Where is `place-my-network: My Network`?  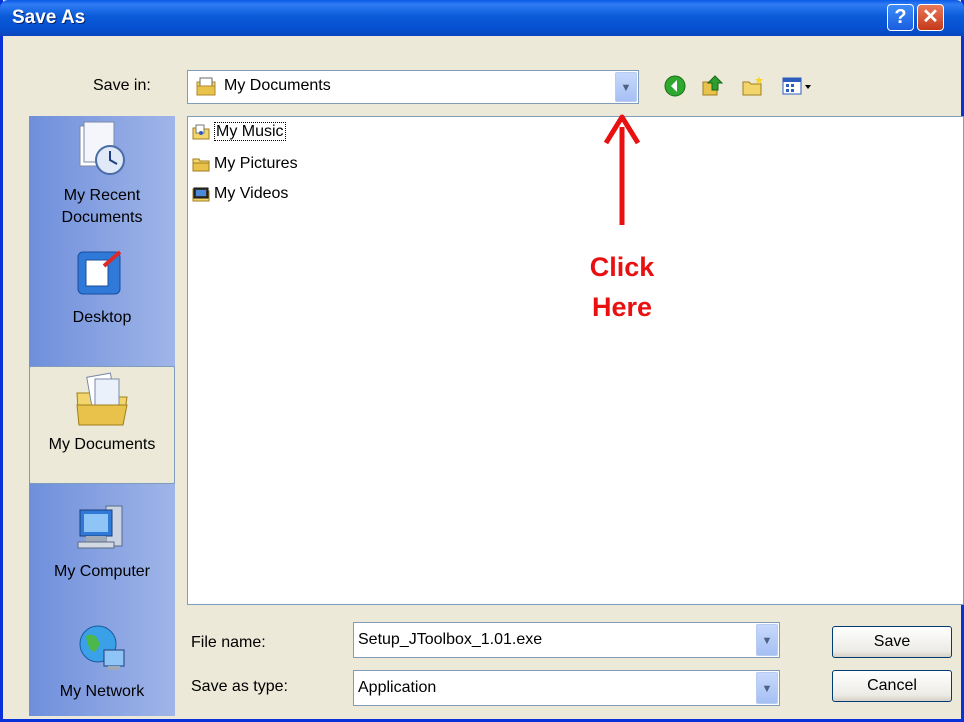
place-my-network: My Network is located at coordinates (102, 666).